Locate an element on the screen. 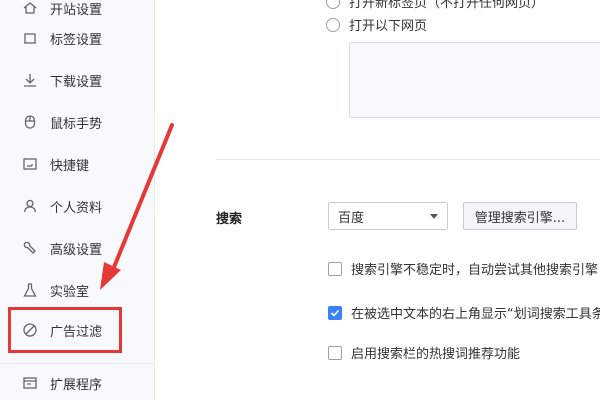 The image size is (600, 400). sidebar-item-shortcuts: 快捷键 is located at coordinates (77, 164).